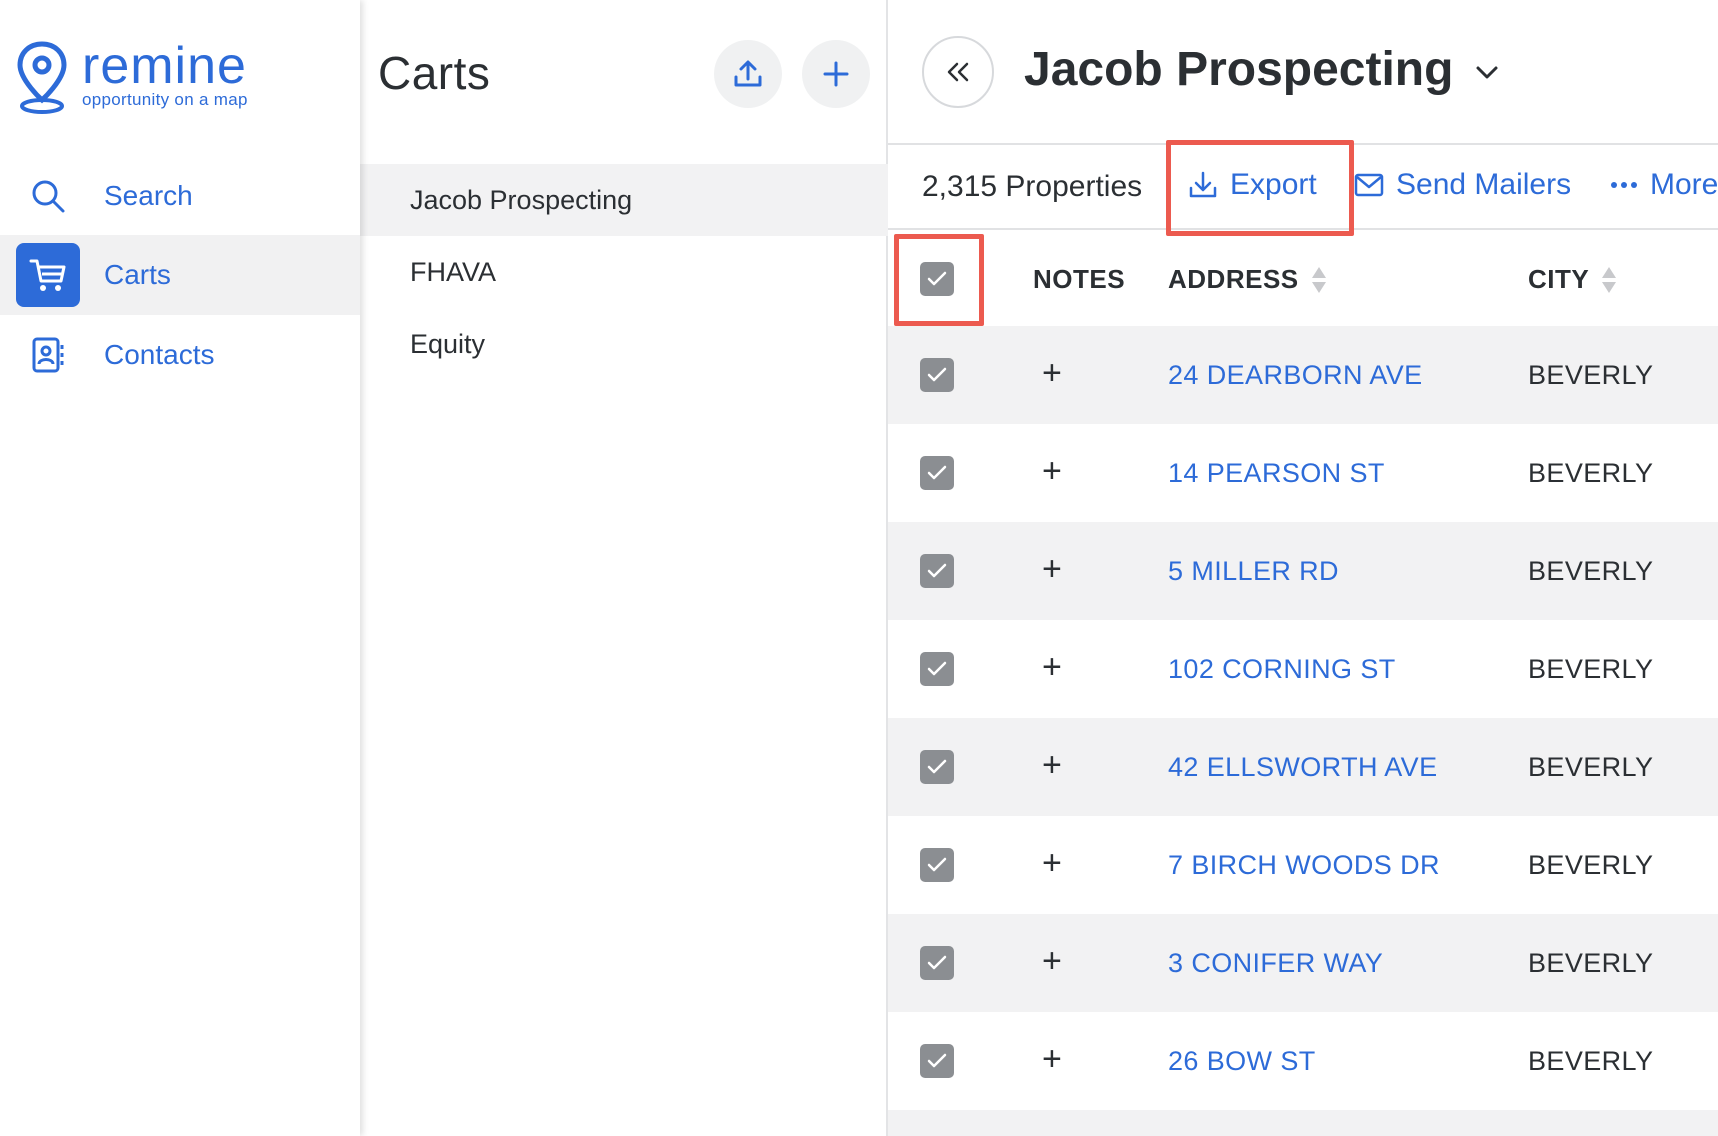 This screenshot has width=1718, height=1136. Describe the element at coordinates (521, 199) in the screenshot. I see `cart-item-label: Jacob Prospecting` at that location.